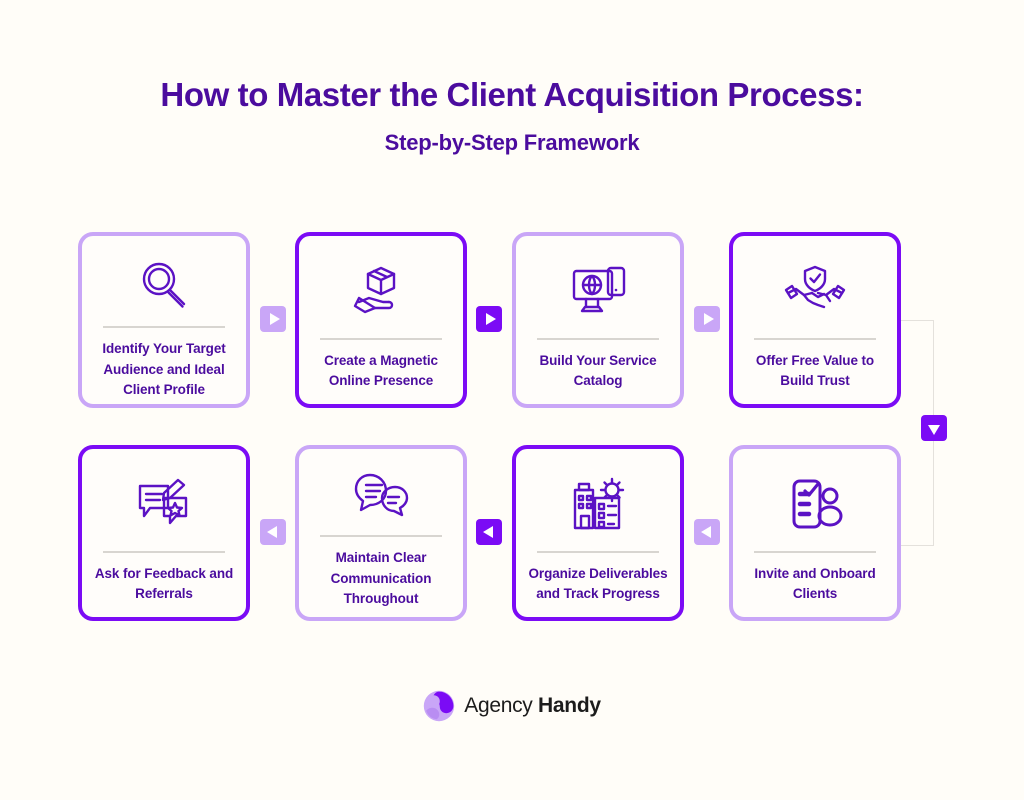 The height and width of the screenshot is (800, 1024). I want to click on step-card-3-label: Build Your Service Catalog, so click(598, 370).